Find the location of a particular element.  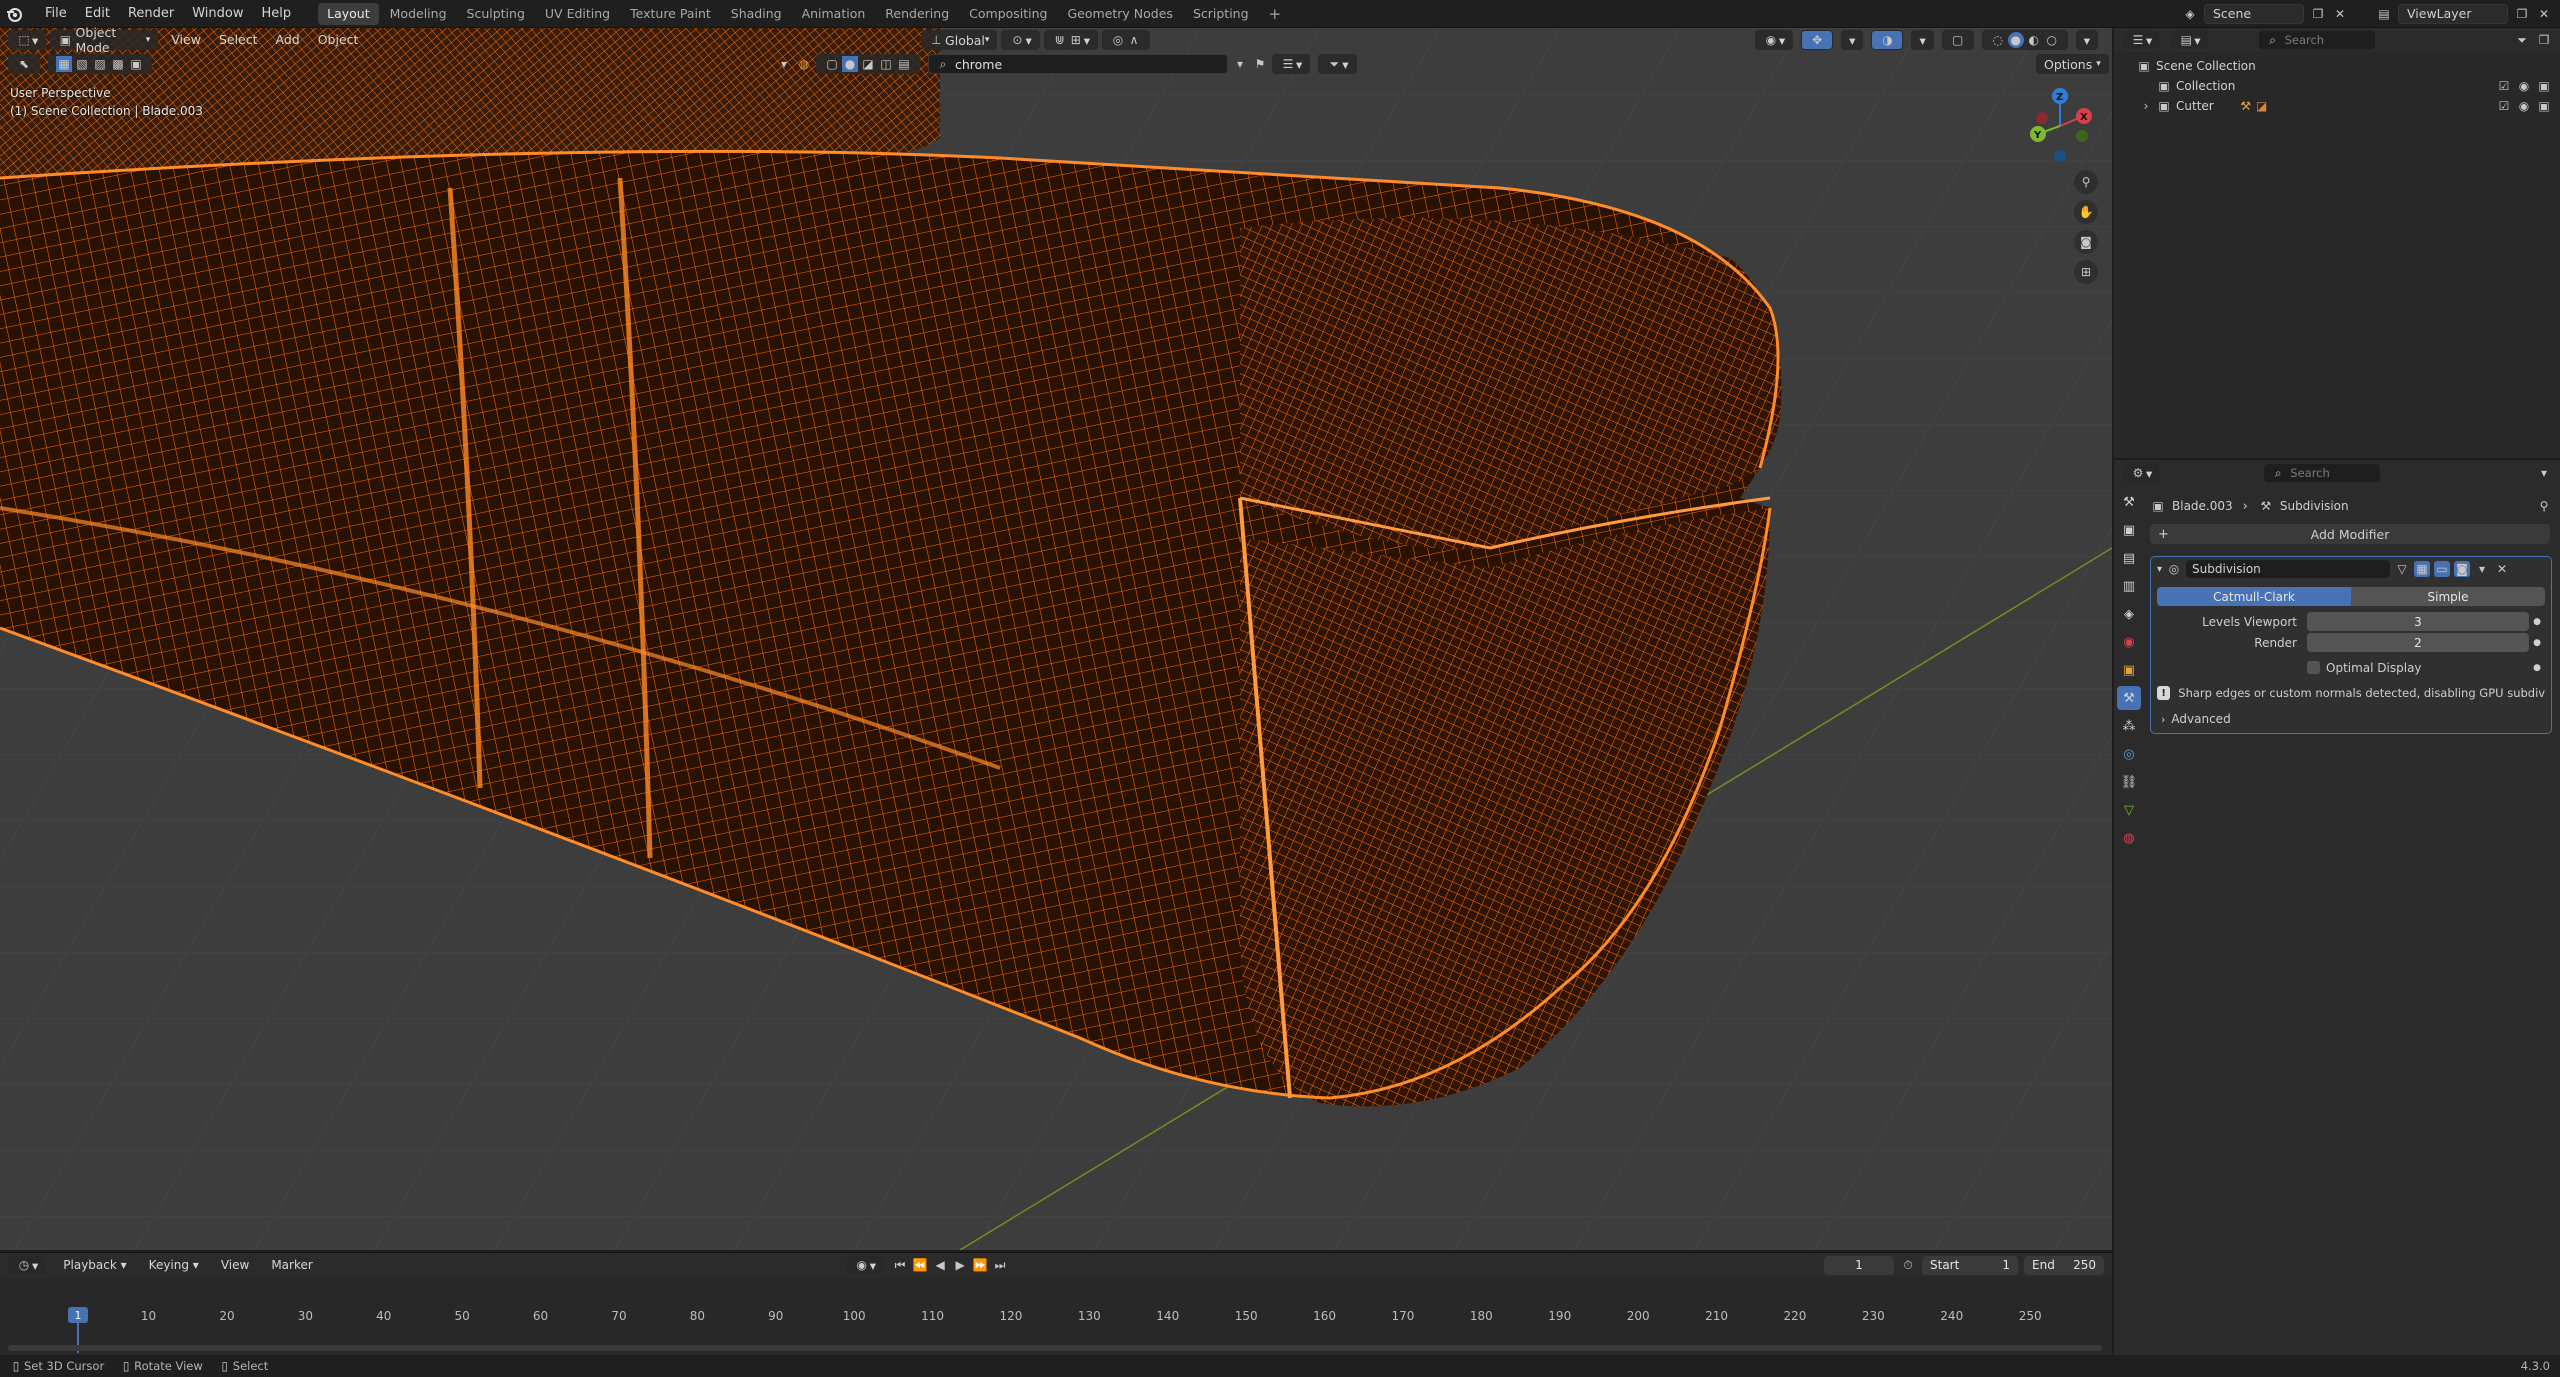

shading-dropdown: ▾ is located at coordinates (2086, 40).